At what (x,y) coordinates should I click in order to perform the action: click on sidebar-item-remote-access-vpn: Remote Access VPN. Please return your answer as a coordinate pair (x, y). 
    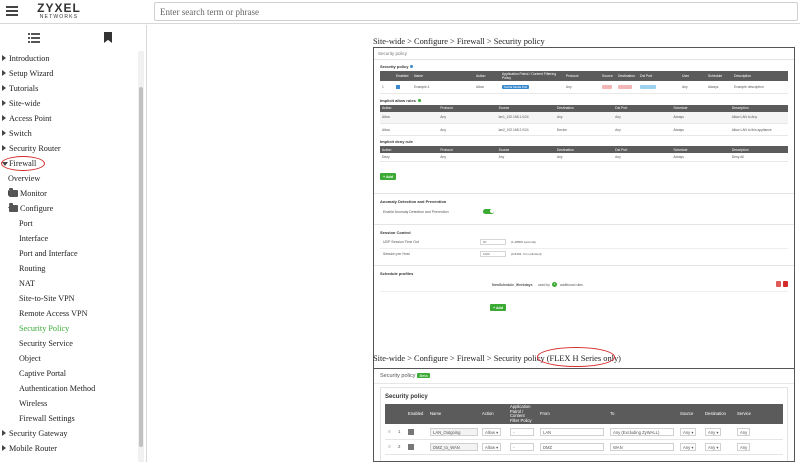
    Looking at the image, I should click on (69, 313).